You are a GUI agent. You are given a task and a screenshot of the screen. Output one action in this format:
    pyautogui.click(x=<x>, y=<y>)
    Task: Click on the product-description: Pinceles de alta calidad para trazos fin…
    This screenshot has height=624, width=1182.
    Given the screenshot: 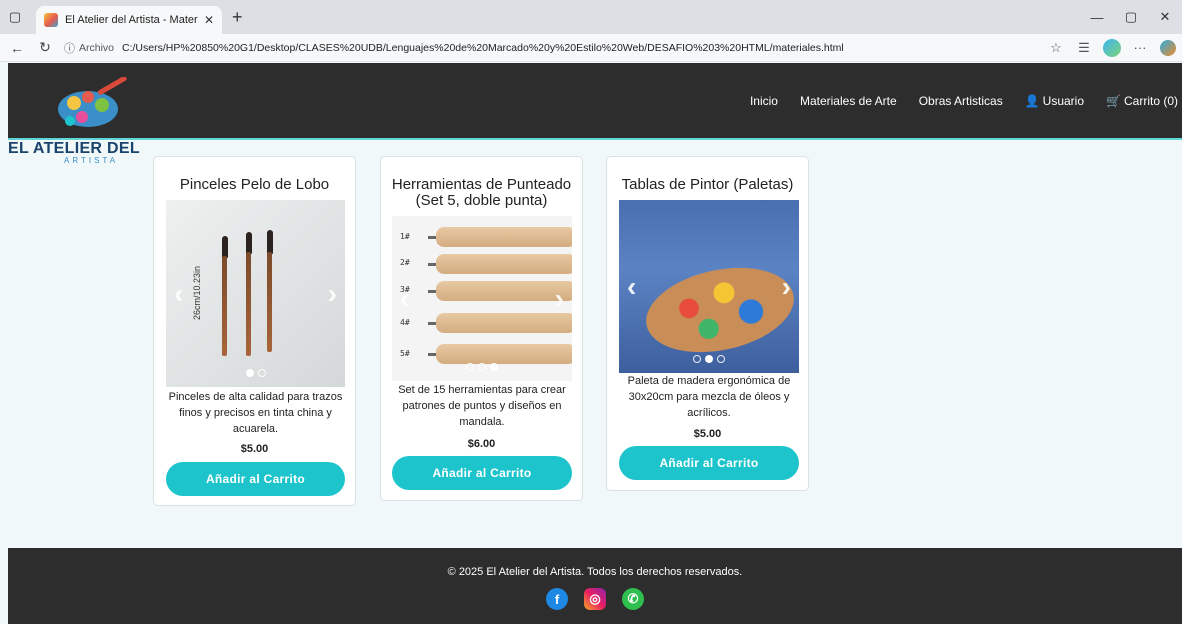 What is the action you would take?
    pyautogui.click(x=255, y=413)
    